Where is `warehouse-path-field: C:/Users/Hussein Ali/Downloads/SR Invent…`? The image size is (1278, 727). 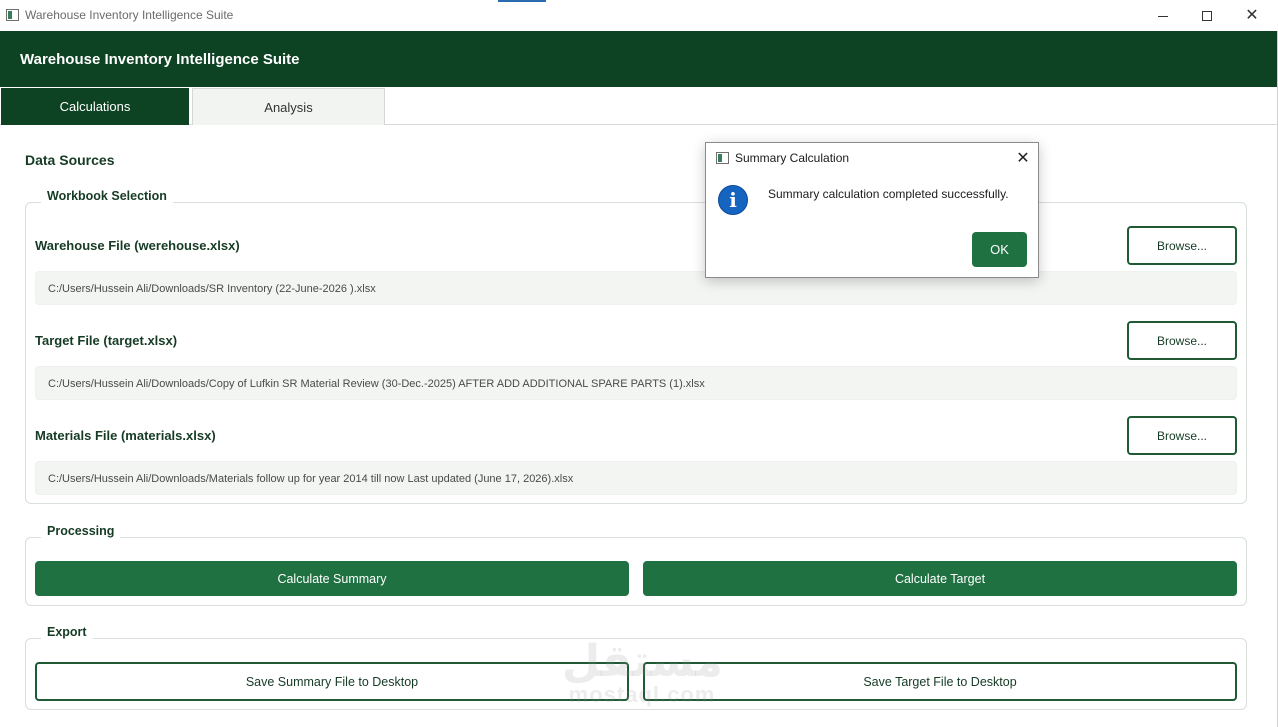
warehouse-path-field: C:/Users/Hussein Ali/Downloads/SR Invent… is located at coordinates (636, 288).